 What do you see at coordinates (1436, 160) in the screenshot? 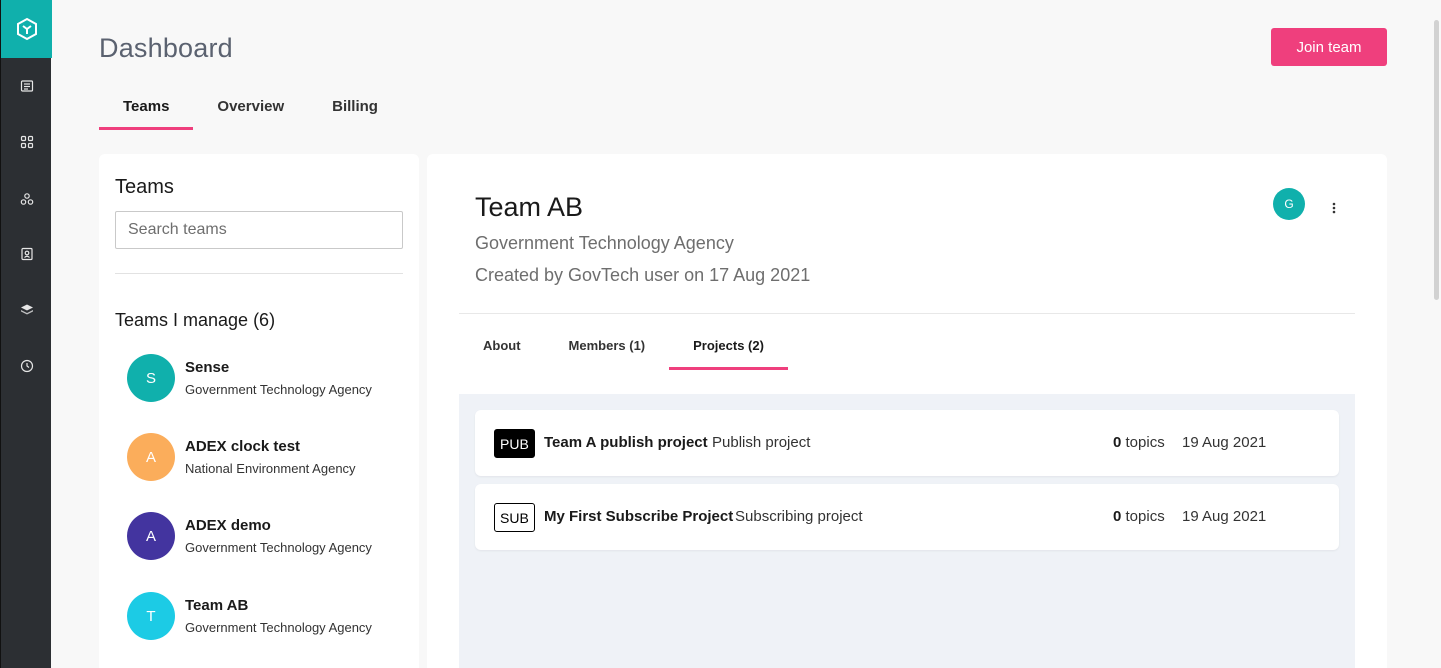
I see `page-scrollbar` at bounding box center [1436, 160].